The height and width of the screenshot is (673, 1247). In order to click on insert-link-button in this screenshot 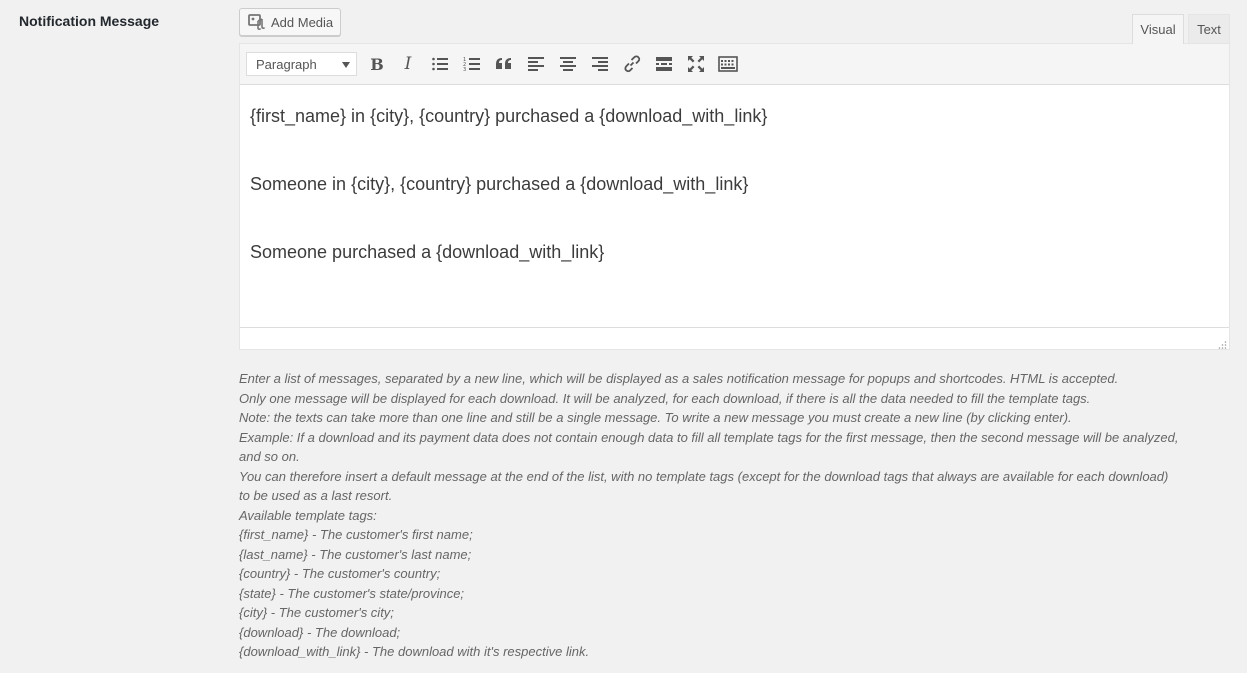, I will do `click(632, 64)`.